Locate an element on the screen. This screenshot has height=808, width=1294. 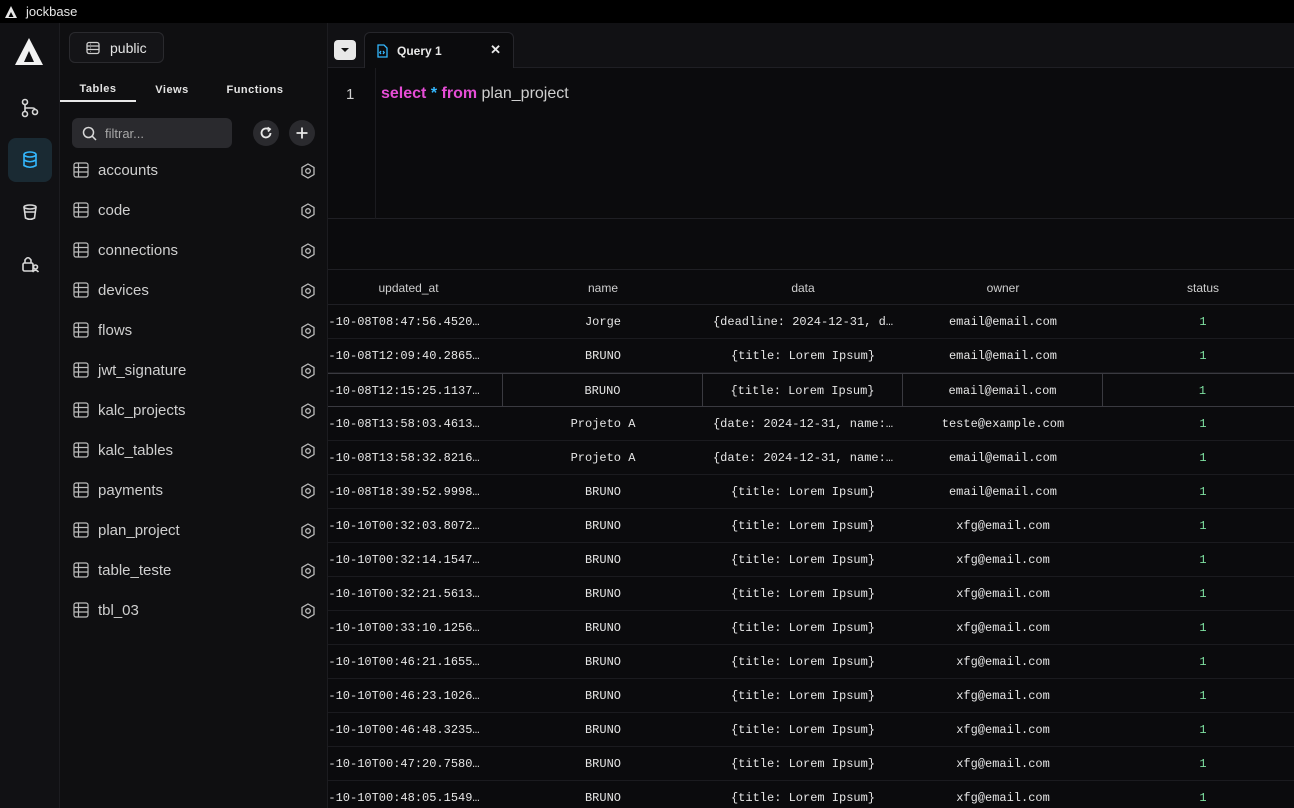
tabs-dropdown-button is located at coordinates (345, 50).